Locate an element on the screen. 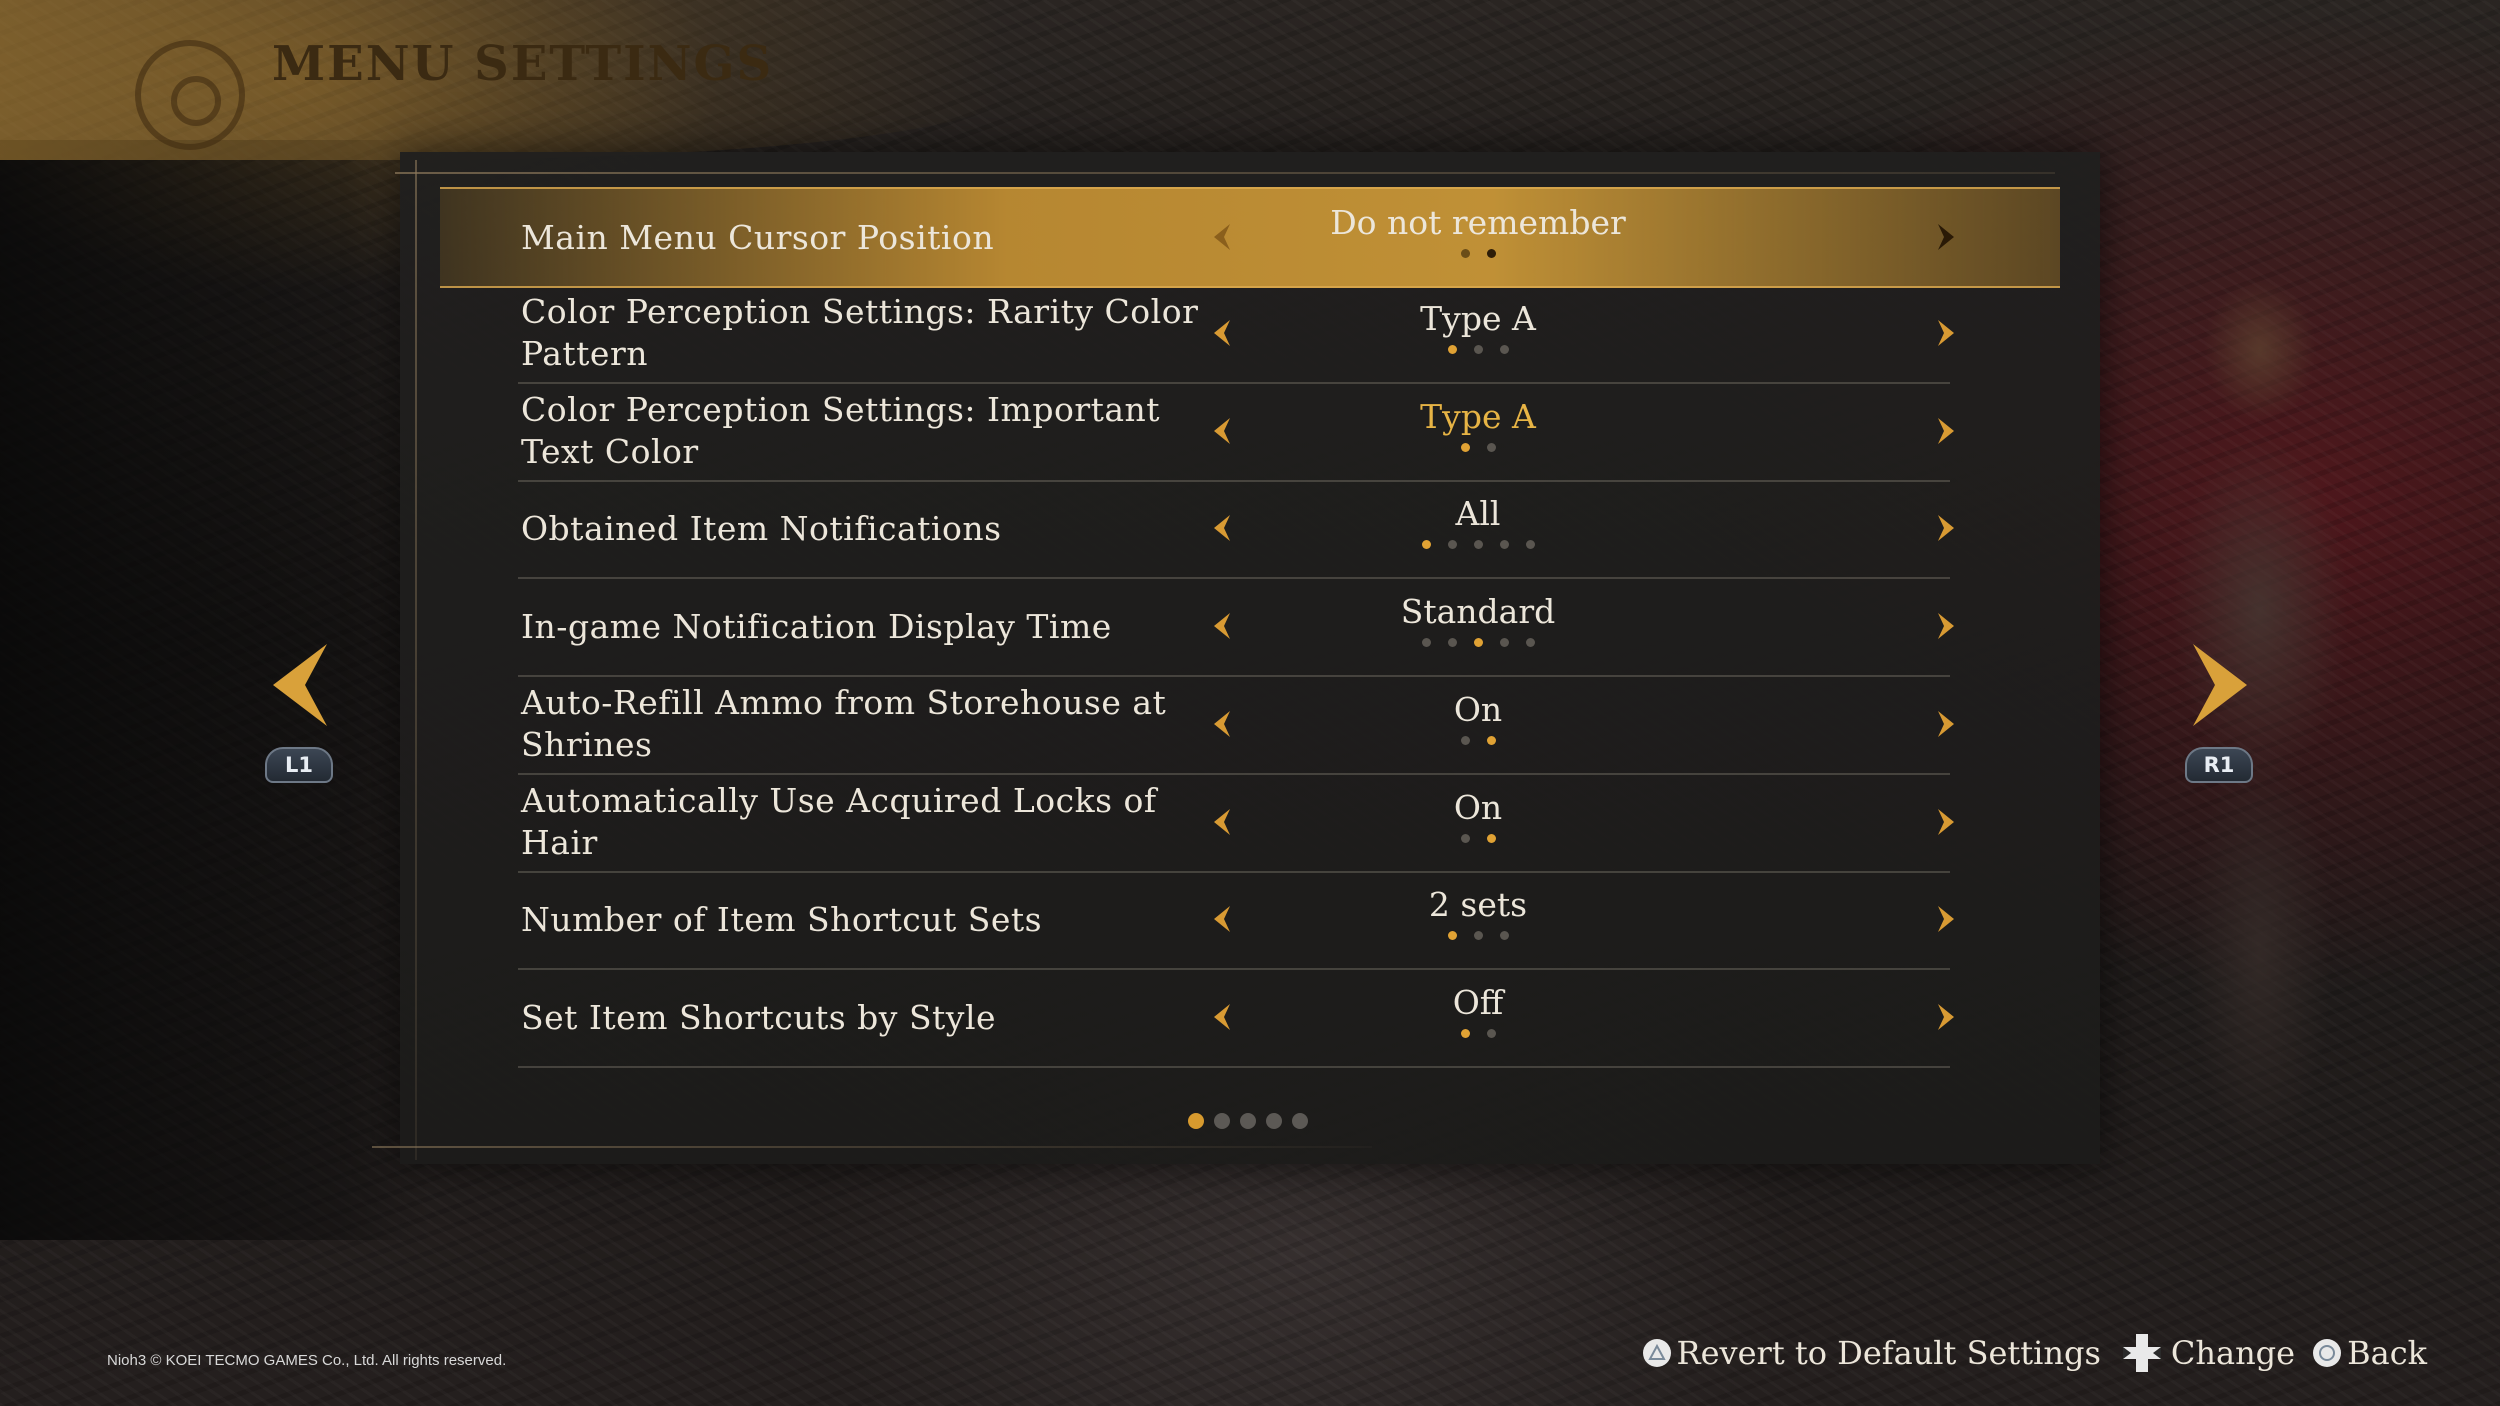 This screenshot has height=1406, width=2500. dpad-icon is located at coordinates (2142, 1353).